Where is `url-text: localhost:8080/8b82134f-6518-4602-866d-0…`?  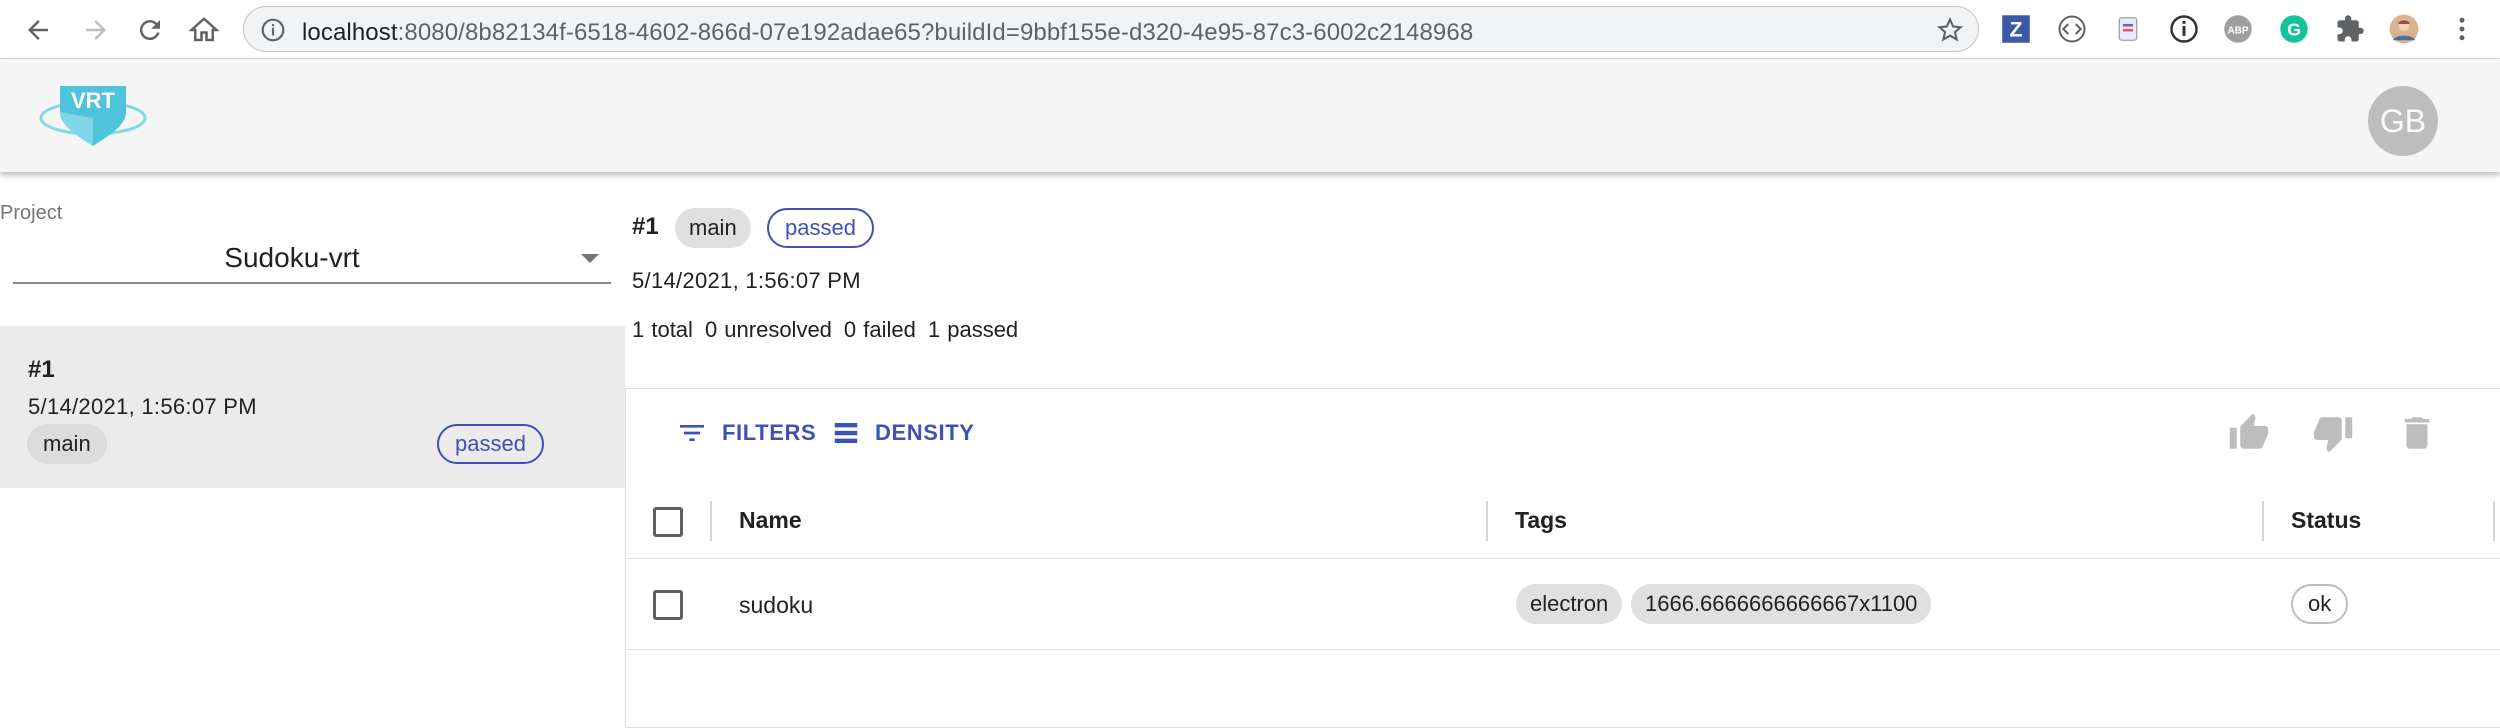
url-text: localhost:8080/8b82134f-6518-4602-866d-0… is located at coordinates (887, 33).